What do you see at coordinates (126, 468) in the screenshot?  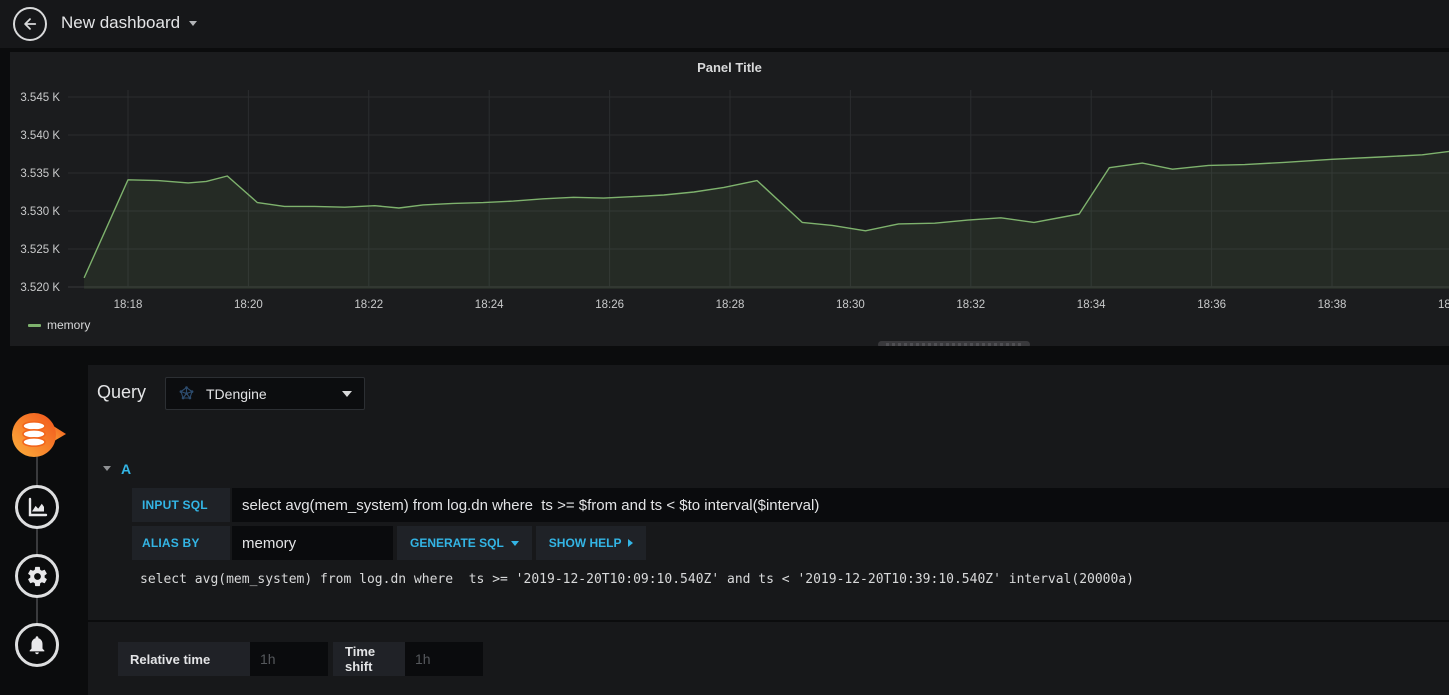 I see `query-ref-id: A` at bounding box center [126, 468].